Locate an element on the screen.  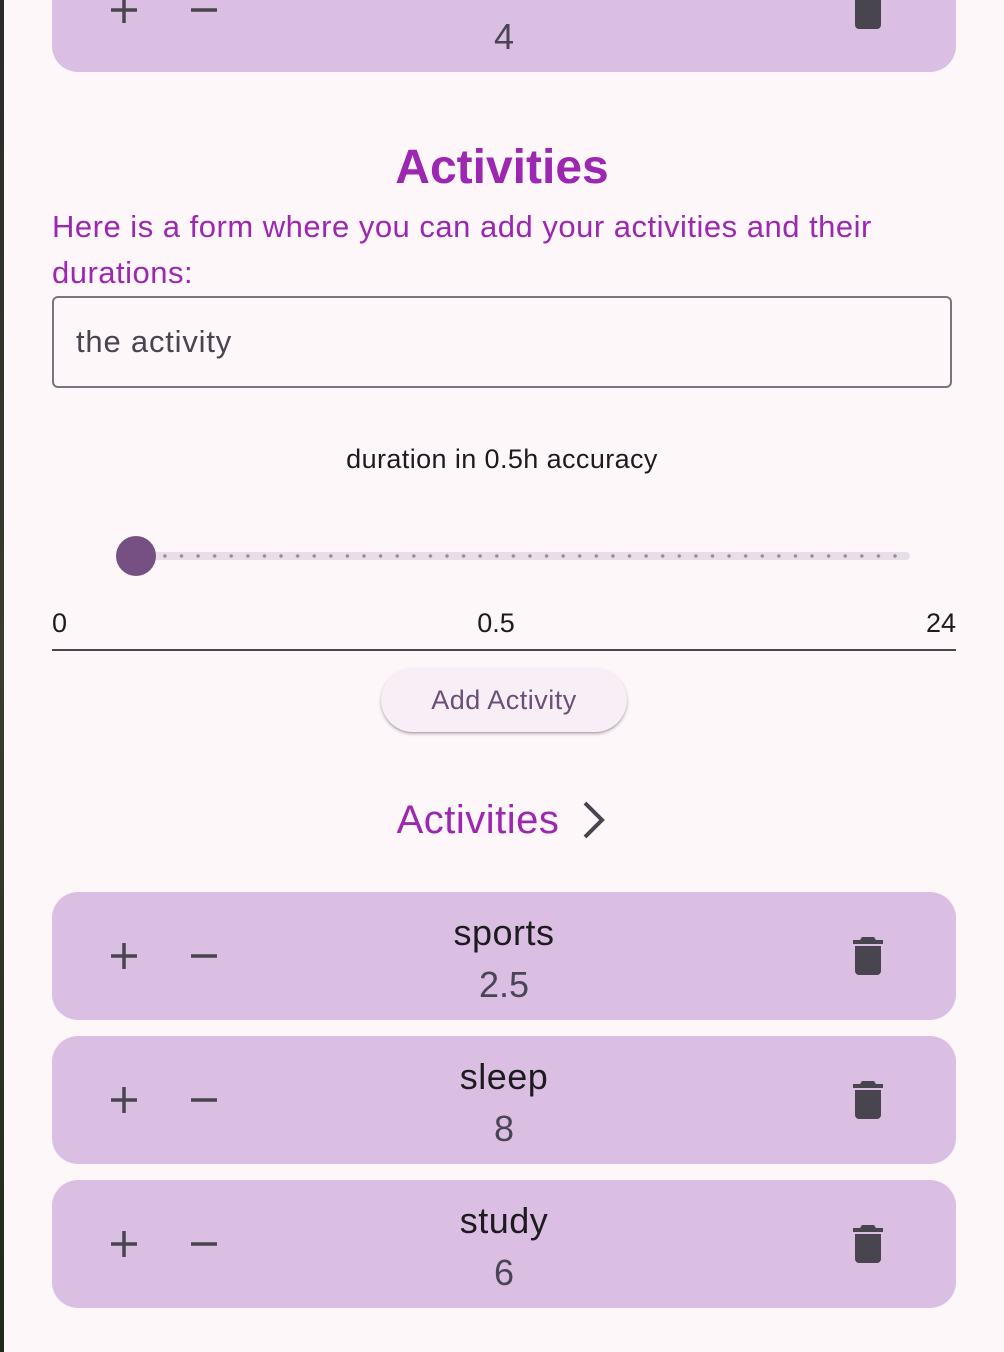
window-edge is located at coordinates (2, 676).